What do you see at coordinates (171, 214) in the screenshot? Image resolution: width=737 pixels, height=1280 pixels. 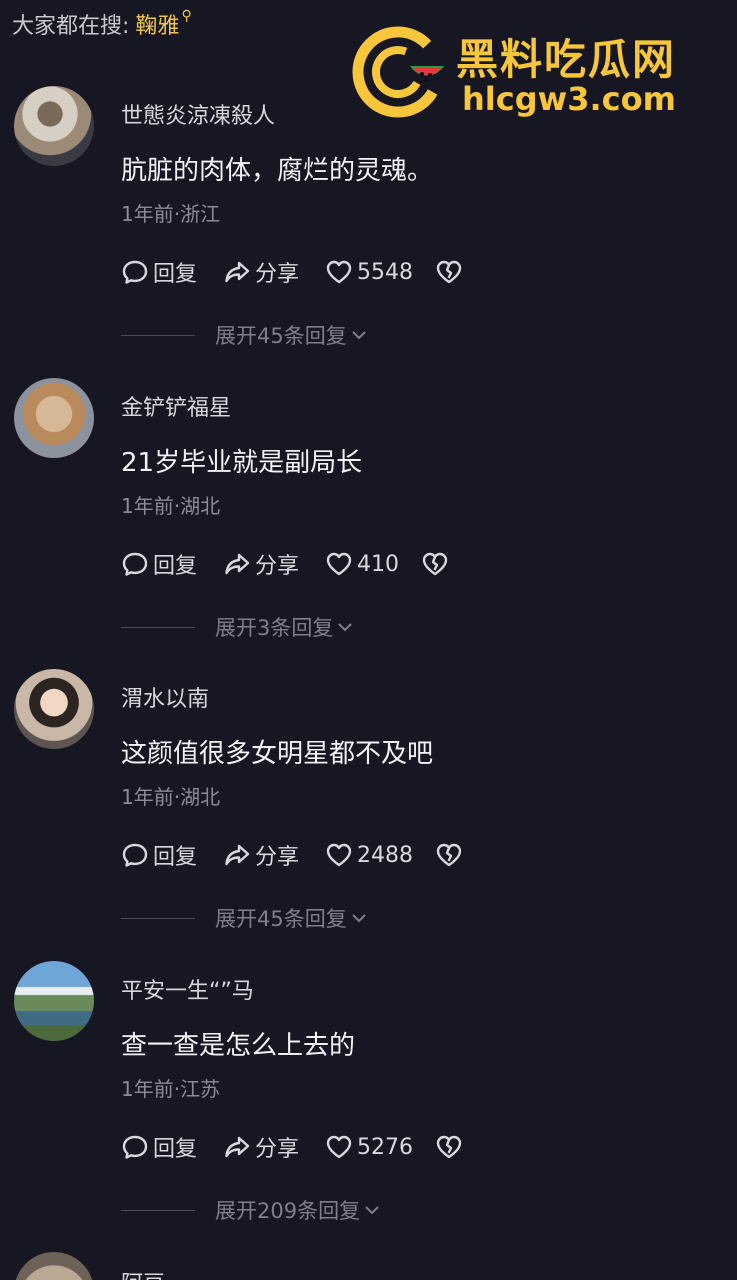 I see `comment-meta: 1年前·浙江` at bounding box center [171, 214].